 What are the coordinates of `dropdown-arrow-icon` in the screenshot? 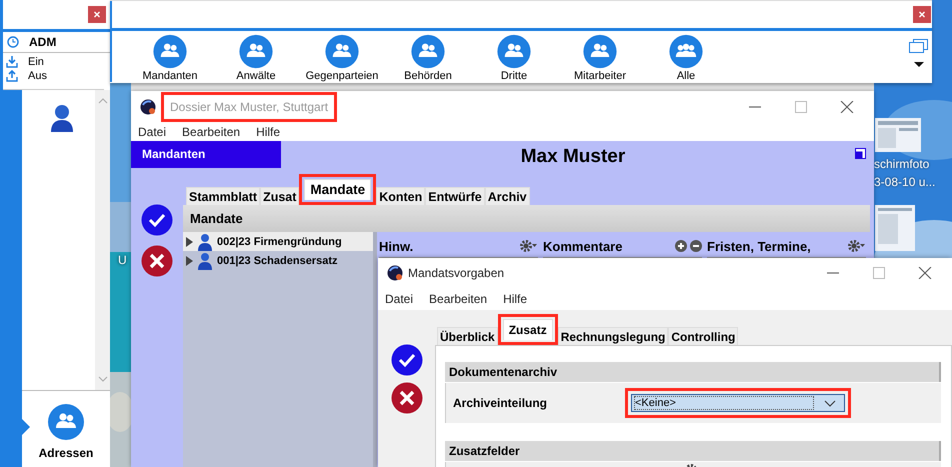 It's located at (919, 64).